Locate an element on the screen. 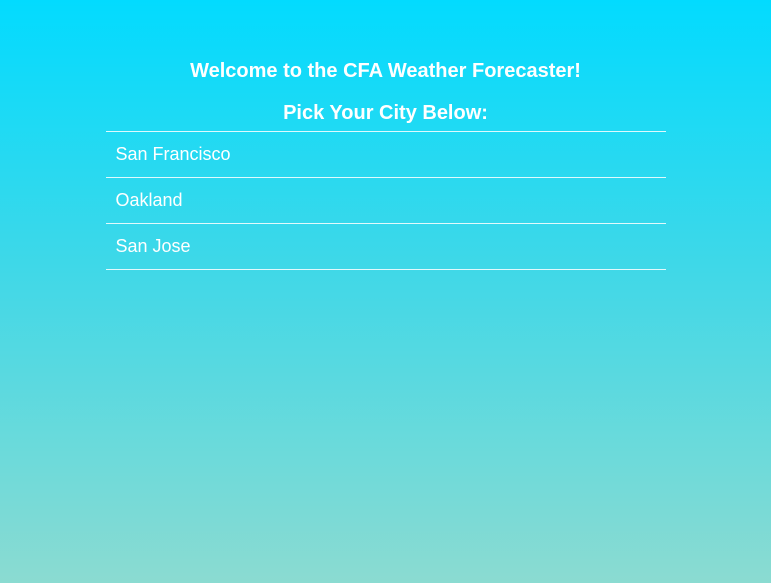 The image size is (771, 583). pick-city-heading: Pick Your City Below: is located at coordinates (385, 113).